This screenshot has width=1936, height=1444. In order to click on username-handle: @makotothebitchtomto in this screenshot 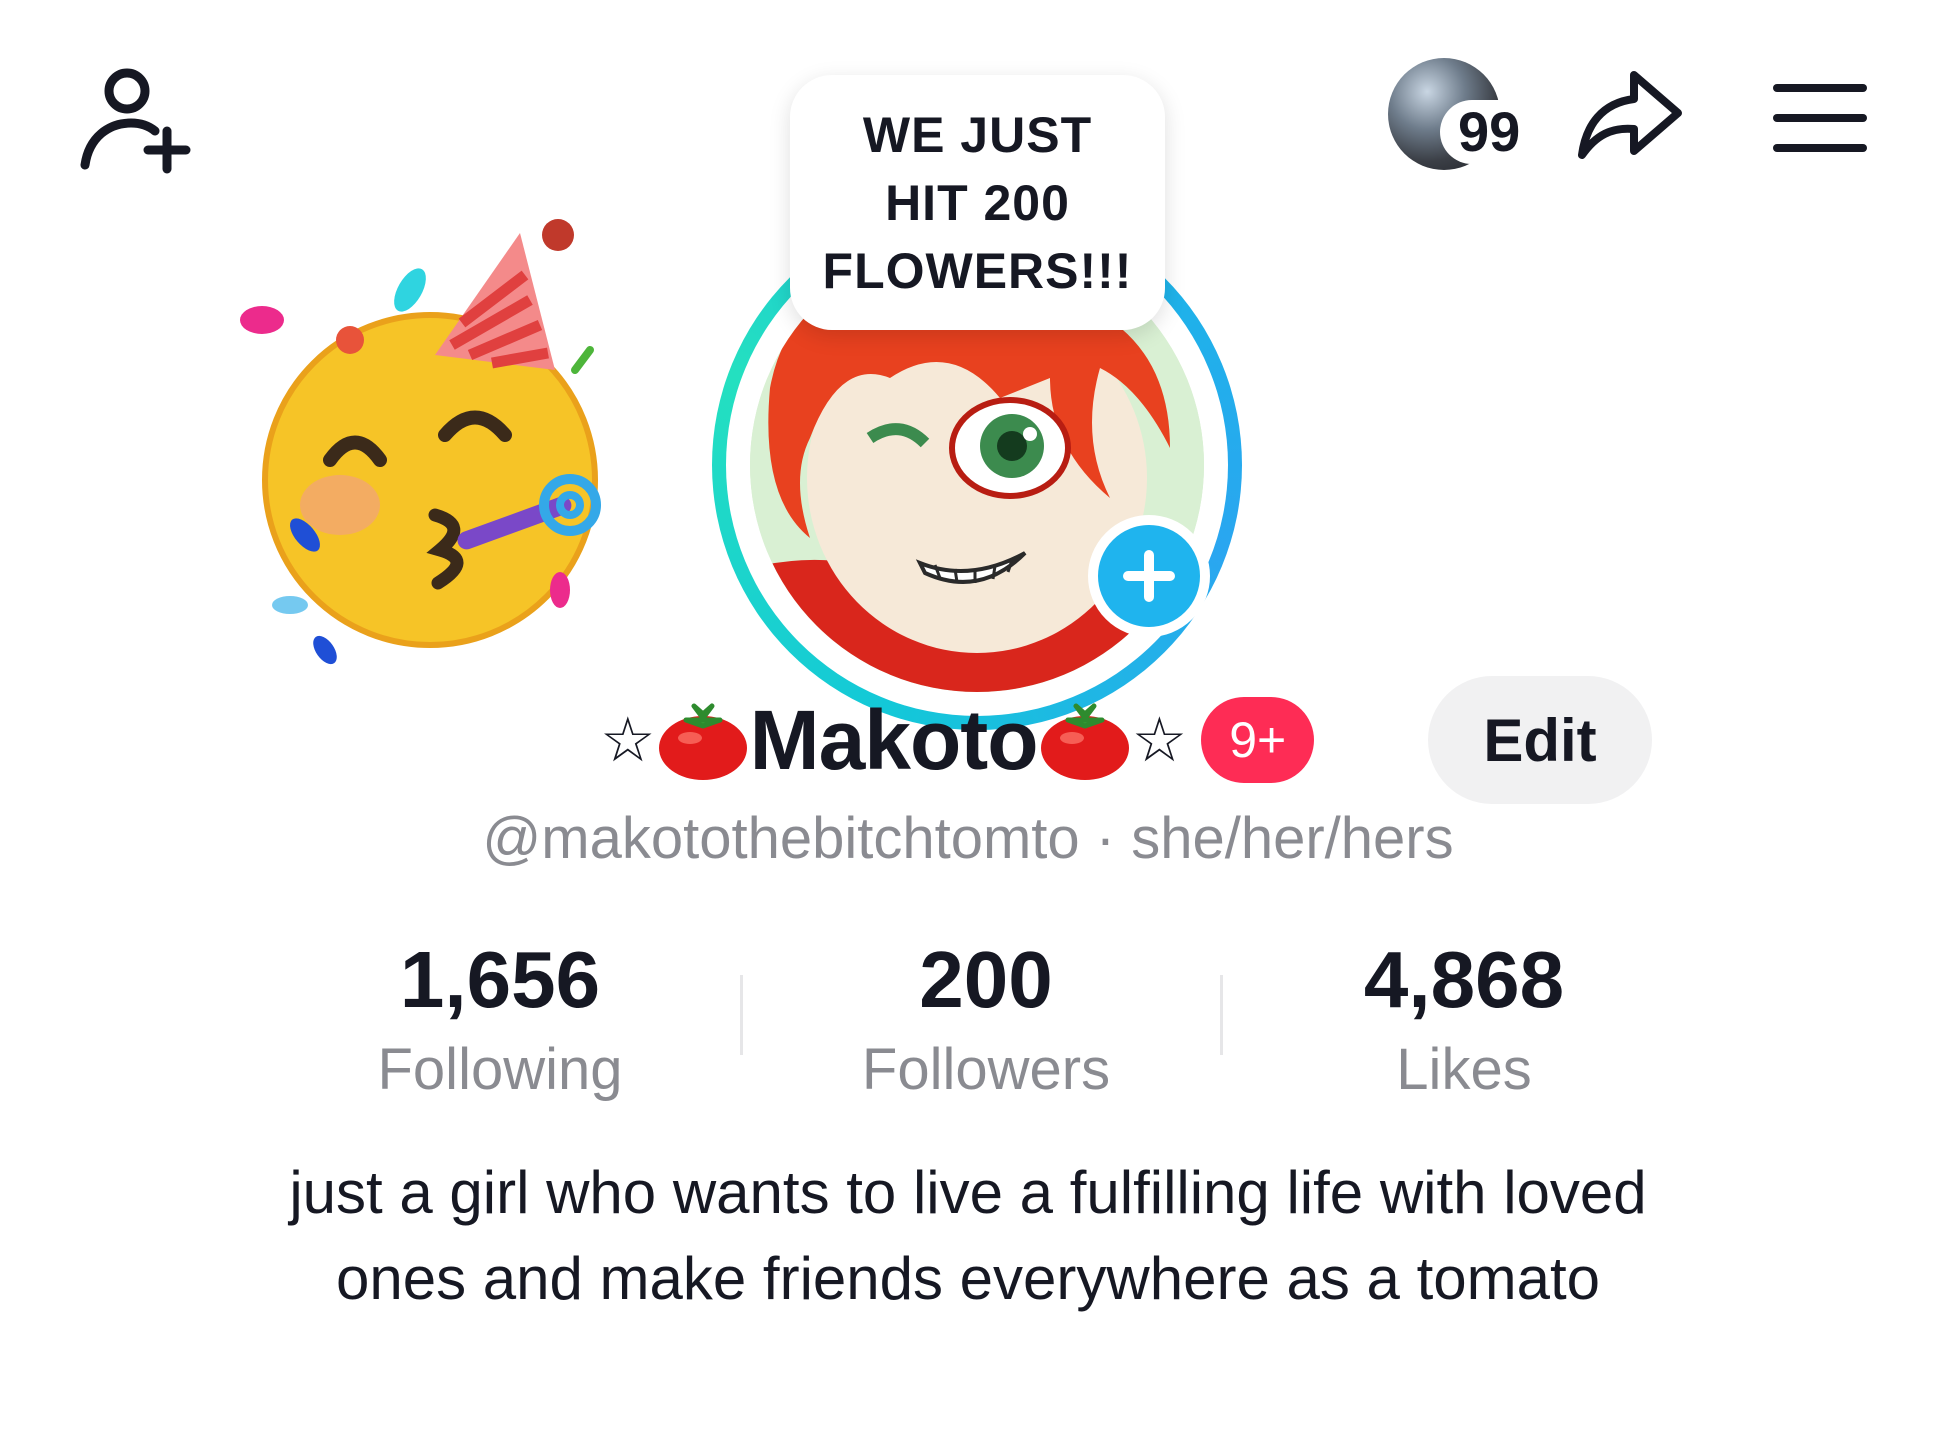, I will do `click(781, 838)`.